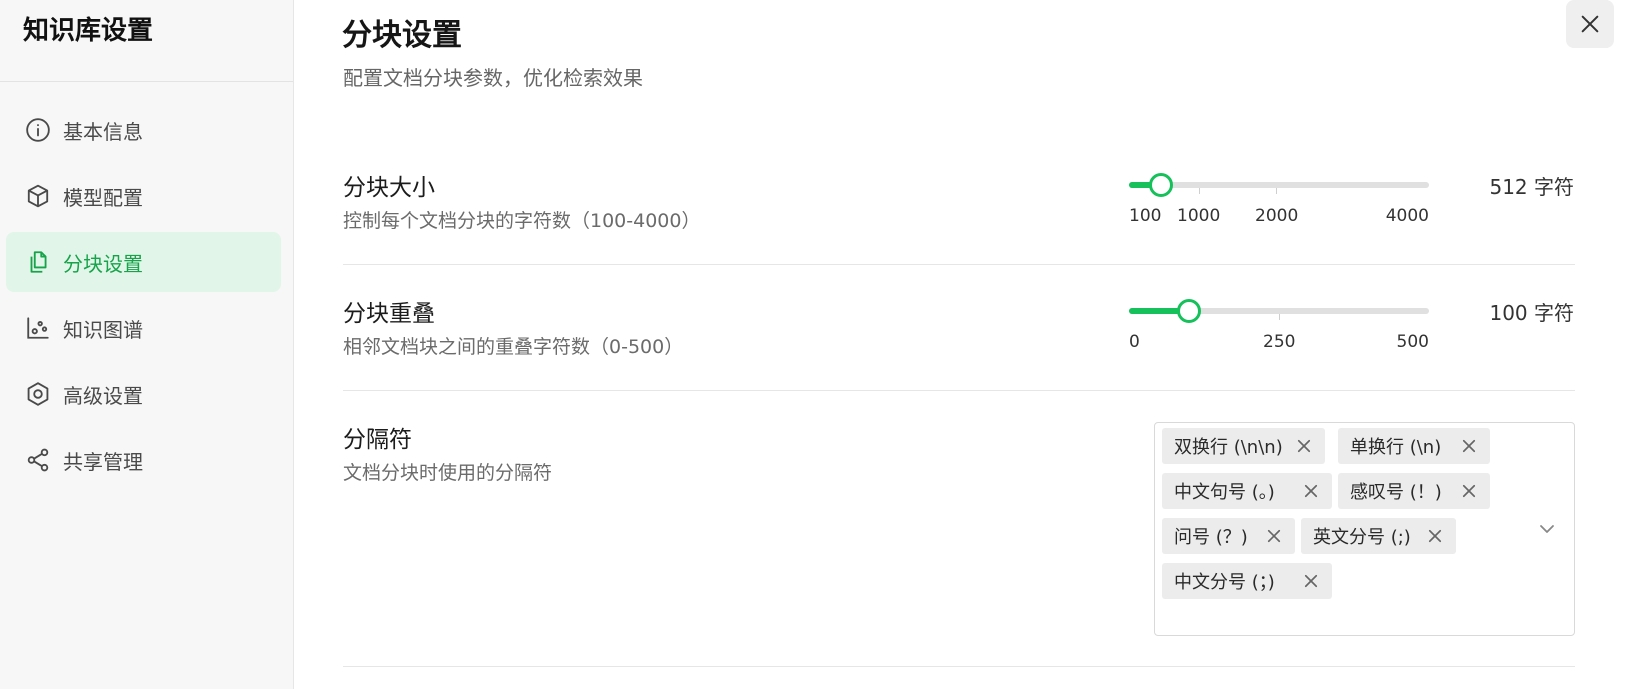  I want to click on slider-mark: 1000, so click(1199, 216).